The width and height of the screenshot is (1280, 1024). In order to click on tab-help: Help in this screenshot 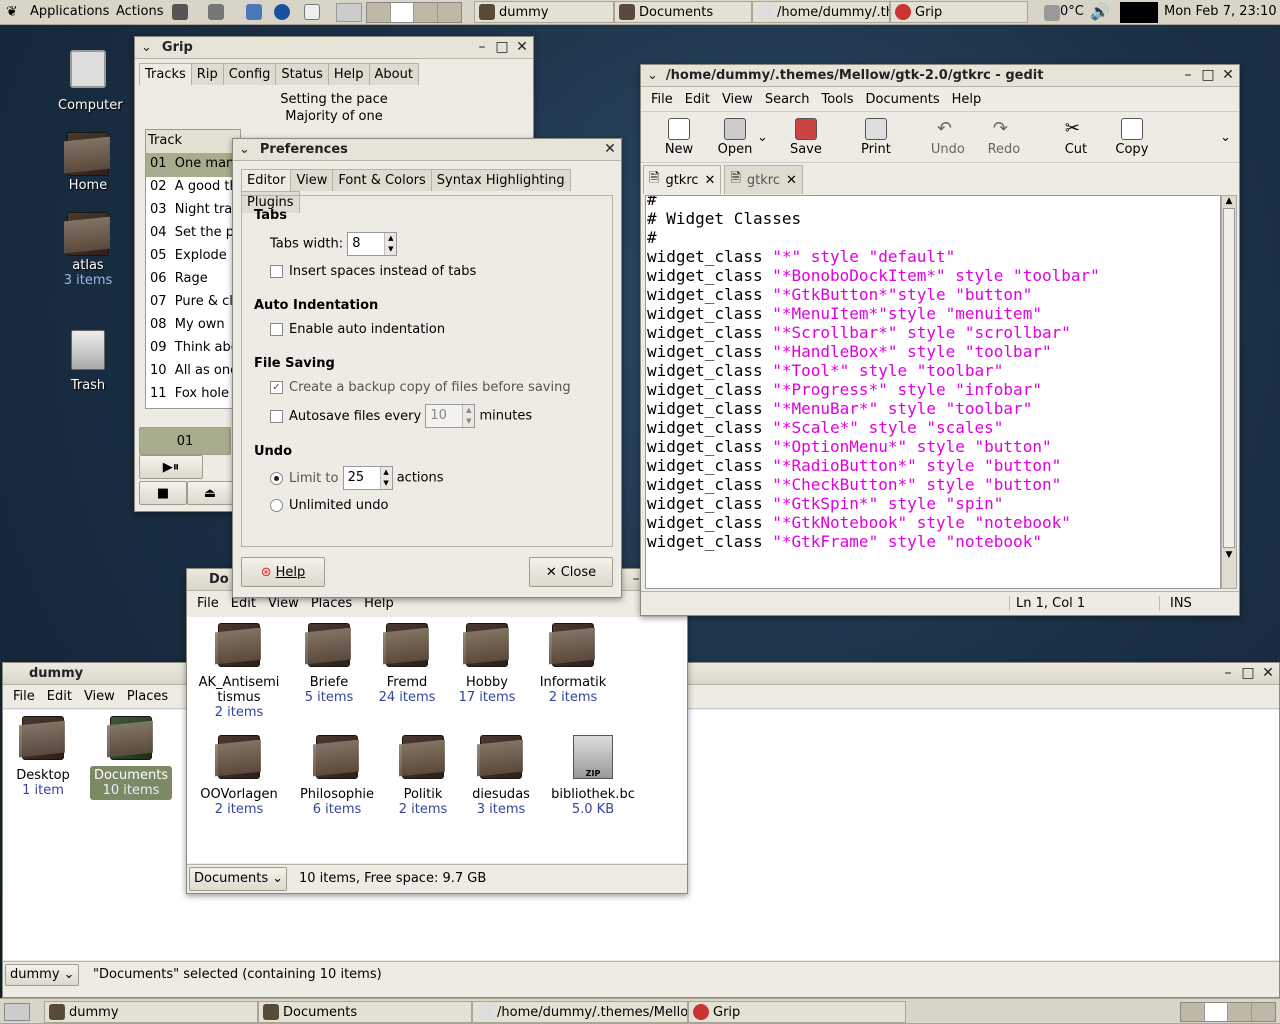, I will do `click(348, 74)`.